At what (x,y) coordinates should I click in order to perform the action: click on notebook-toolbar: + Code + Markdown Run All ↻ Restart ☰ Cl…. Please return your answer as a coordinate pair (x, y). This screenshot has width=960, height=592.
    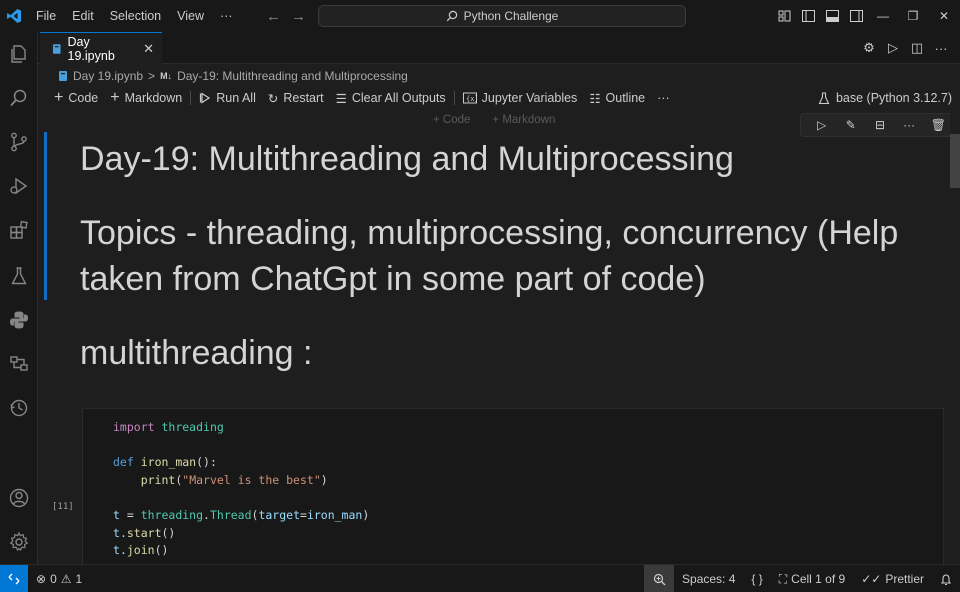
    Looking at the image, I should click on (500, 98).